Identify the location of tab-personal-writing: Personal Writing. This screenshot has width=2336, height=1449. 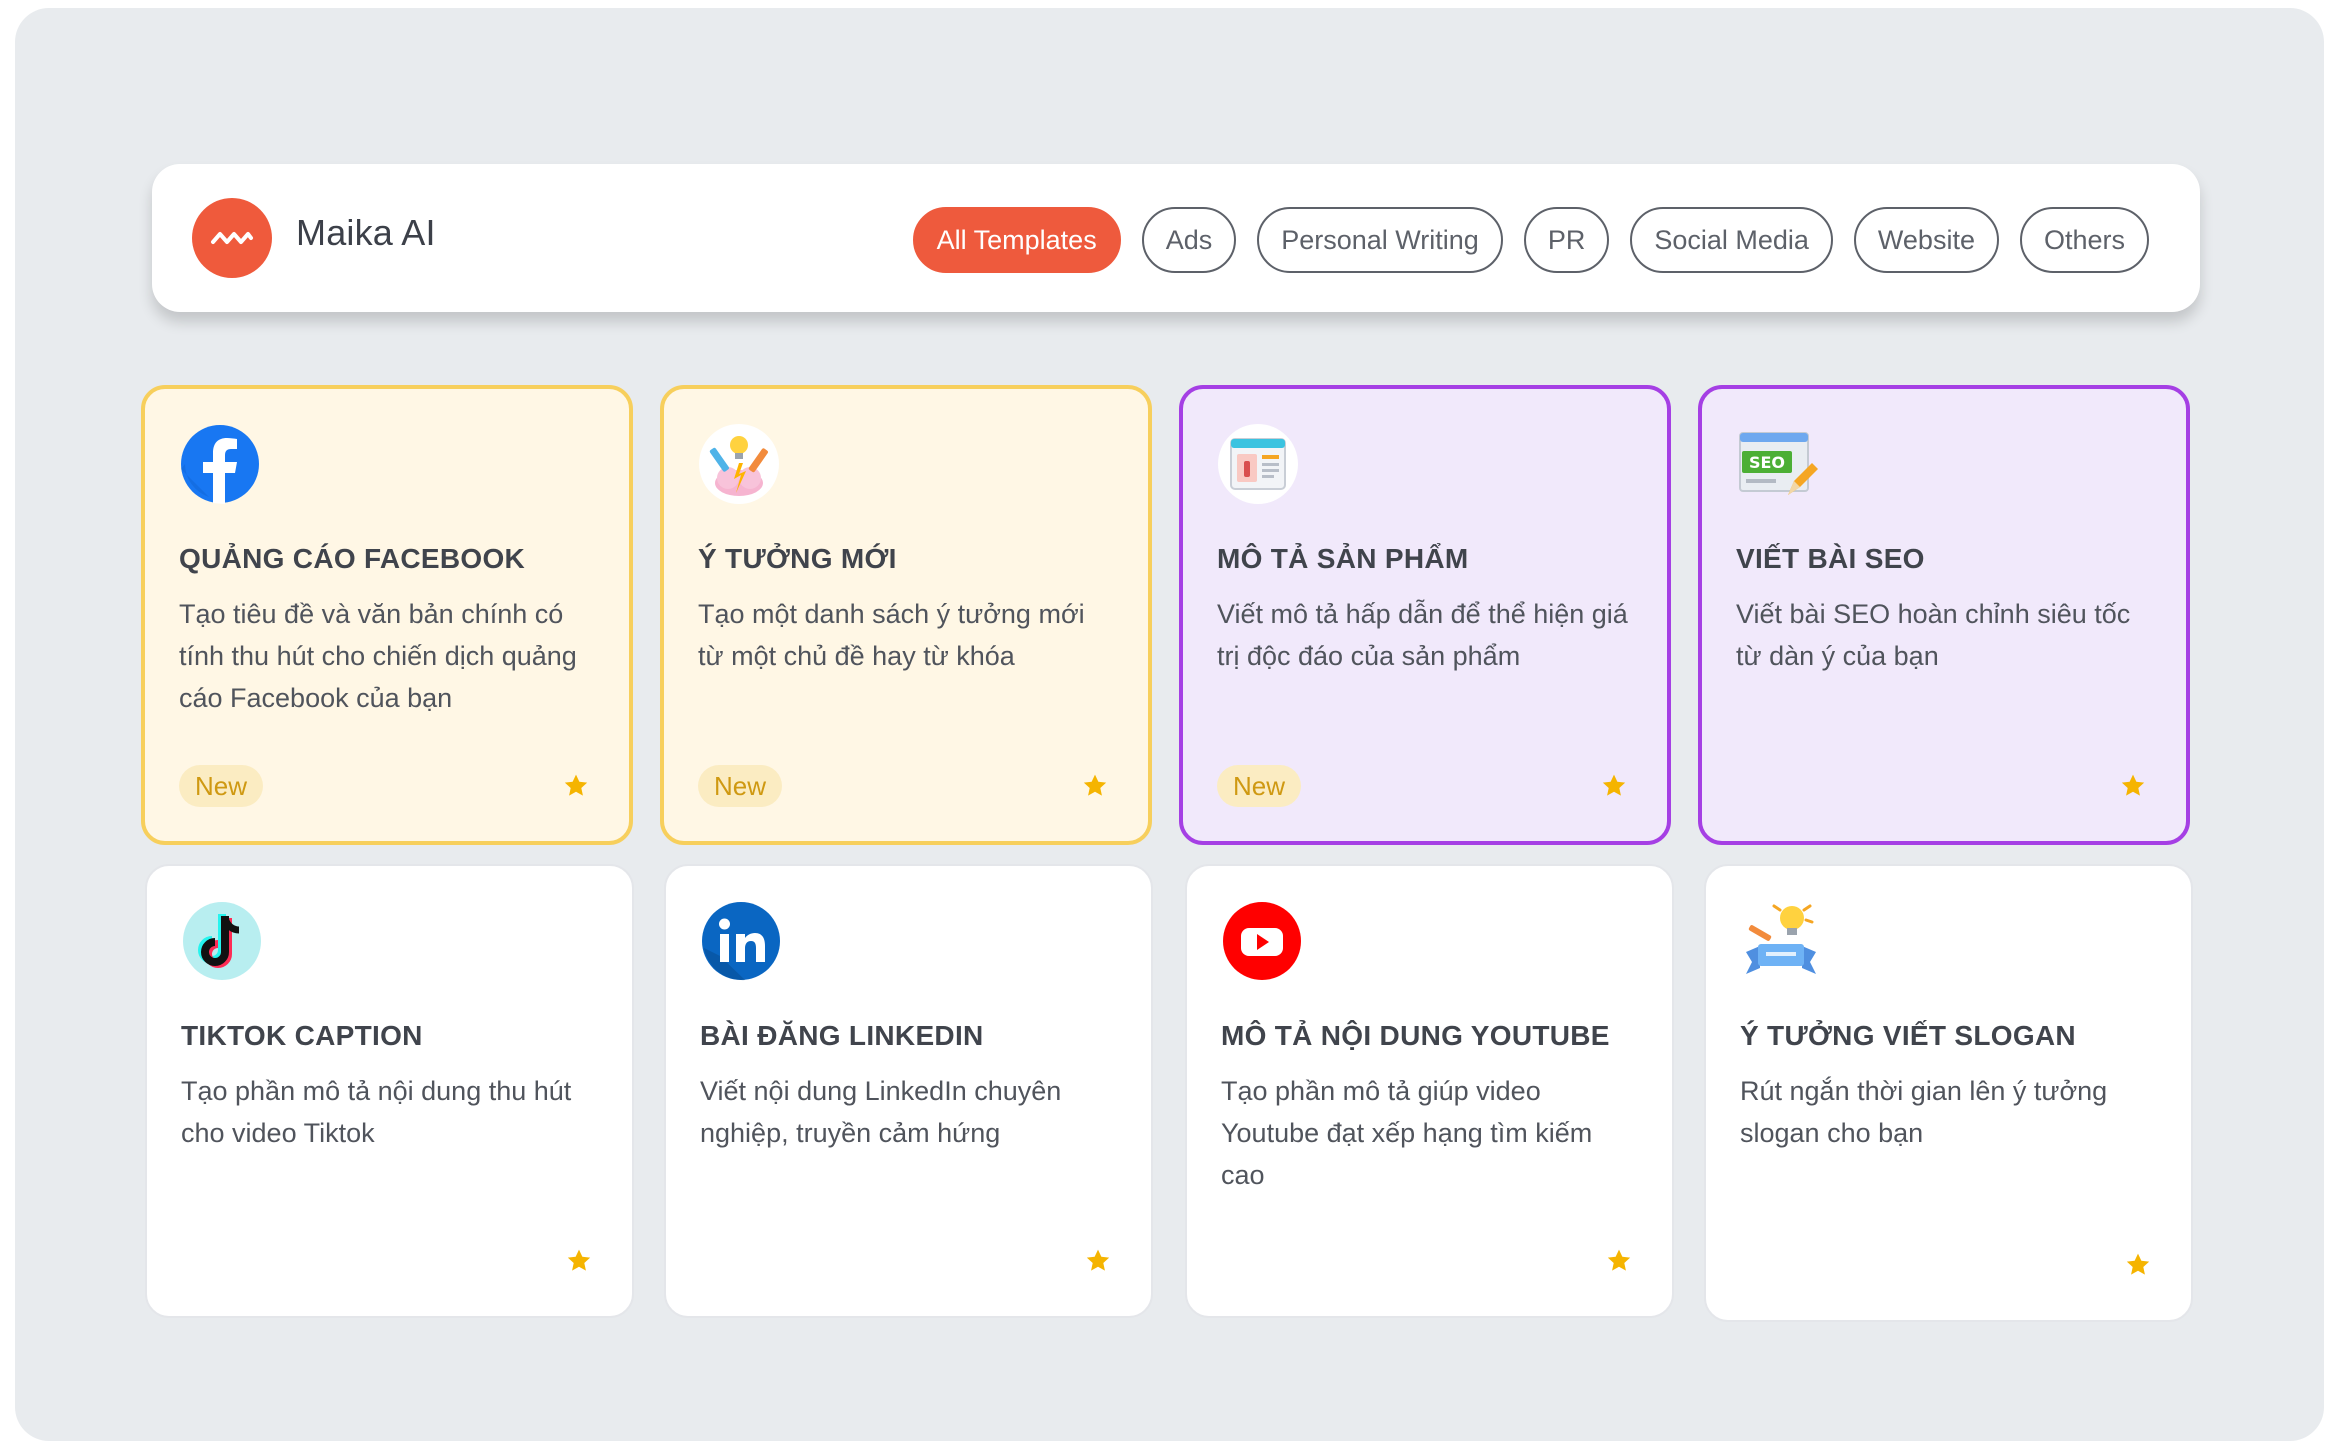
(1380, 240).